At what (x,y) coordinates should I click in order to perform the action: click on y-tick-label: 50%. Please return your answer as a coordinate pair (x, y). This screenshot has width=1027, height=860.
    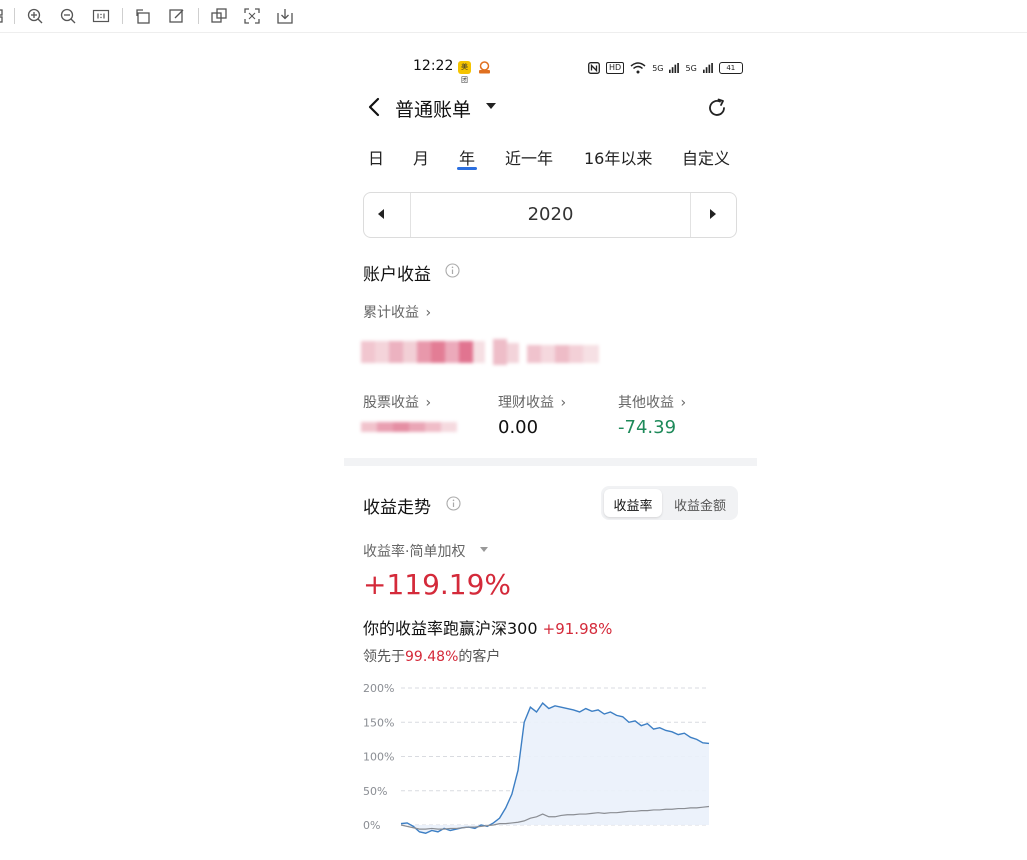
    Looking at the image, I should click on (375, 791).